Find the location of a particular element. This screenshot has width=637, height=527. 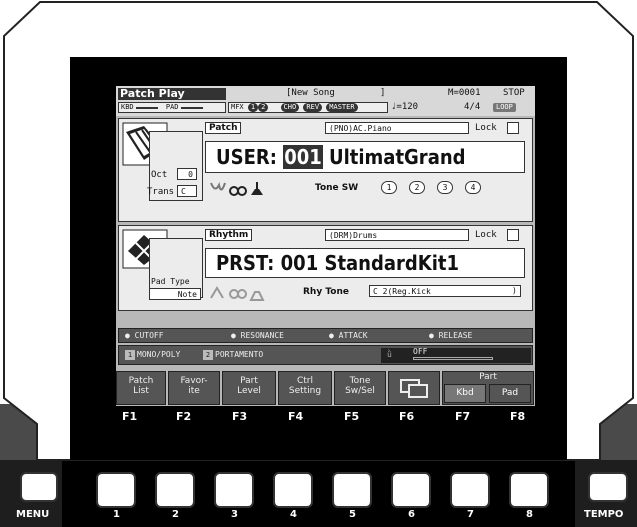

f2-label: F2 is located at coordinates (184, 416).